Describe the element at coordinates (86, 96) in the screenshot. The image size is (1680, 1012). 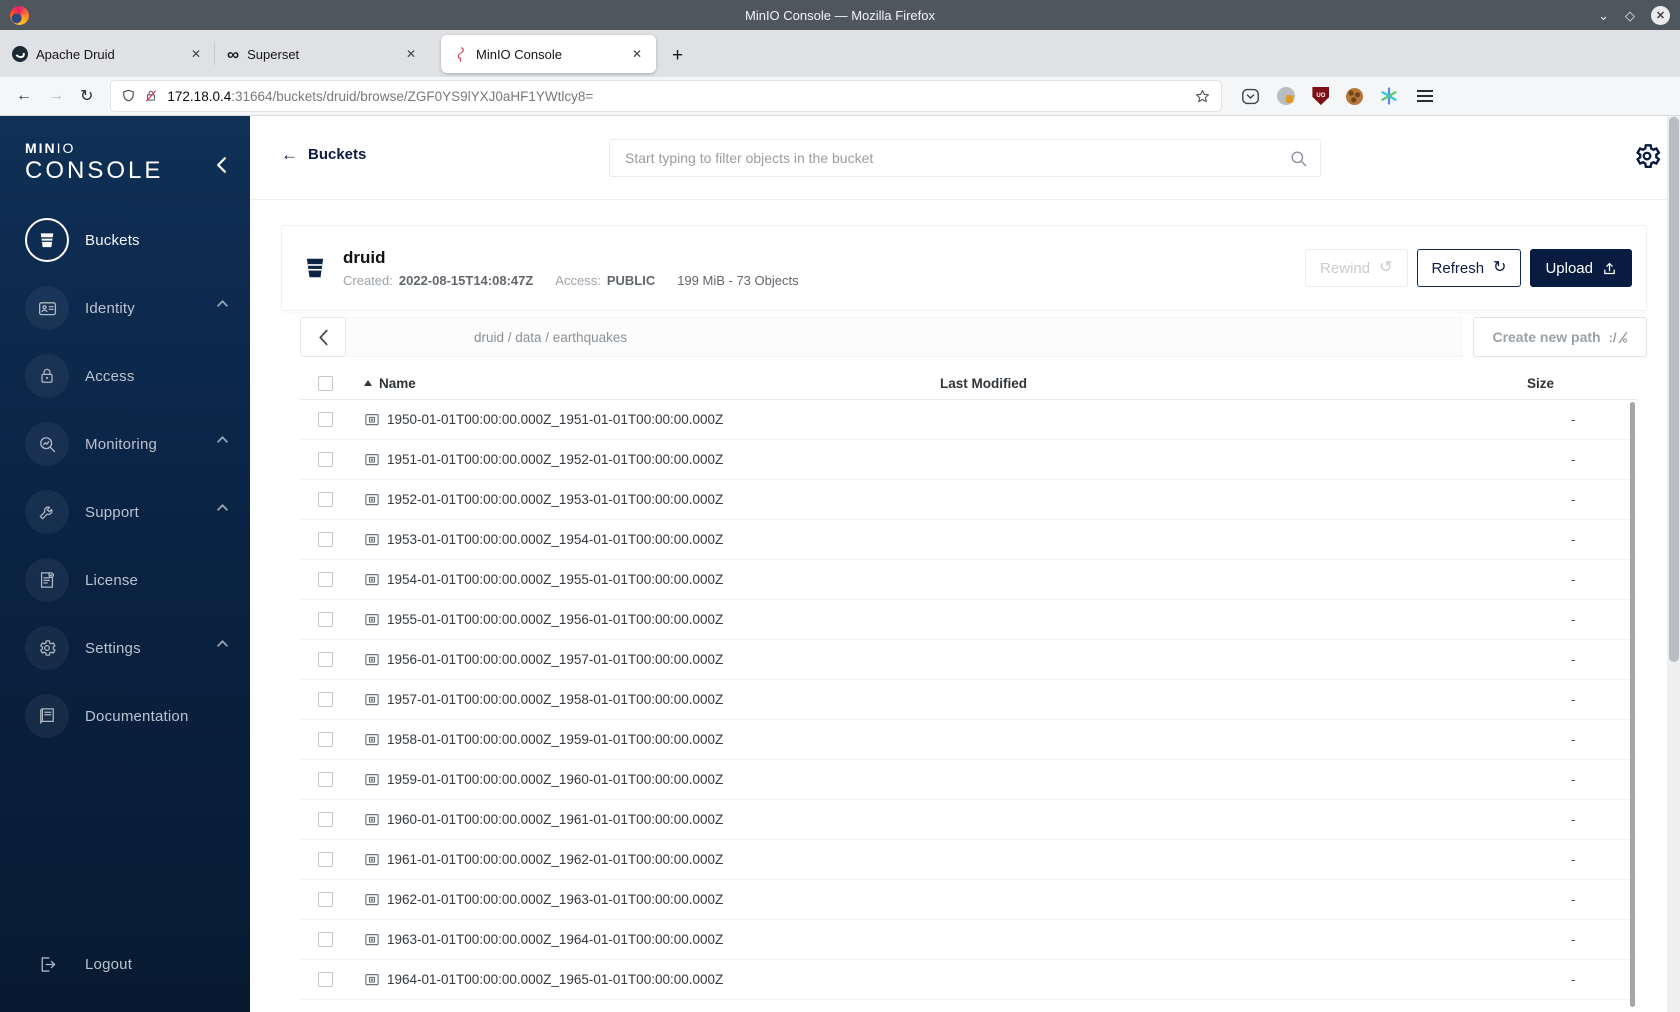
I see `nav-reload-icon: ↻` at that location.